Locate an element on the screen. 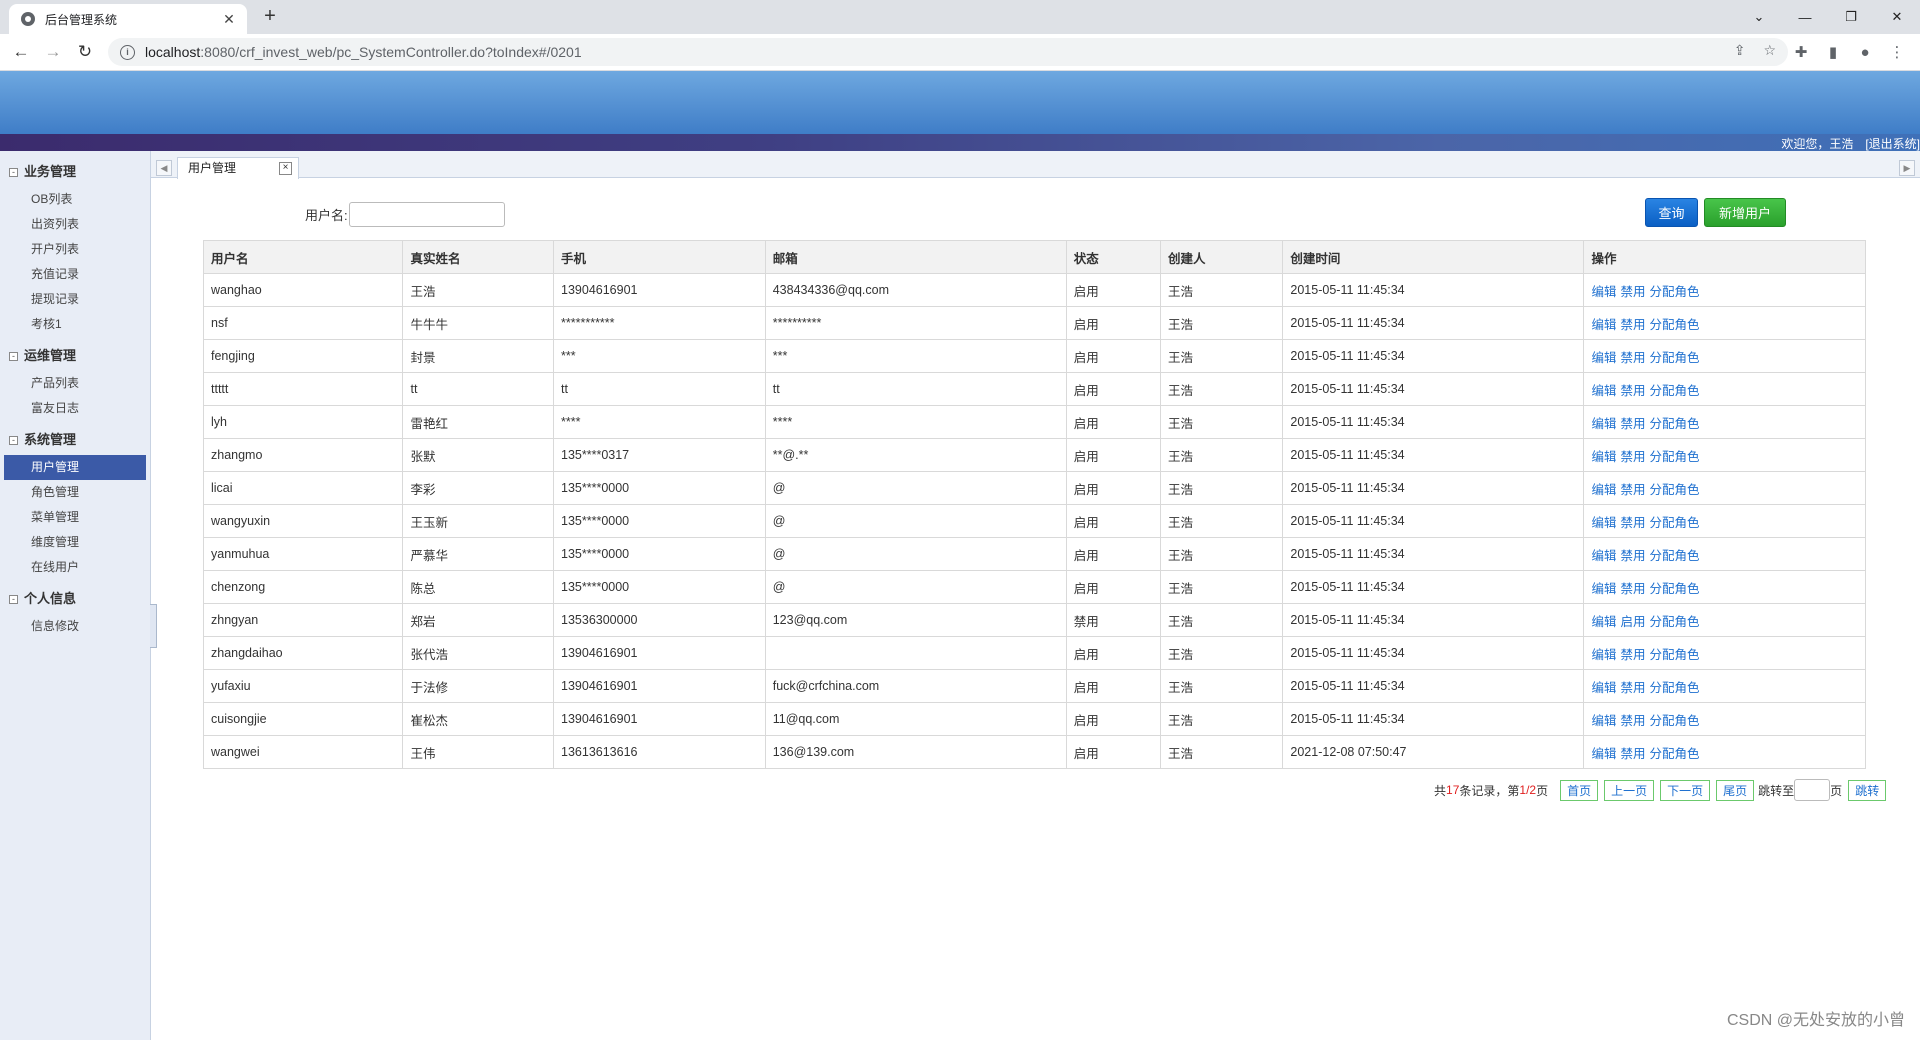 This screenshot has height=1040, width=1920. share-icon: ⇪ is located at coordinates (1740, 50).